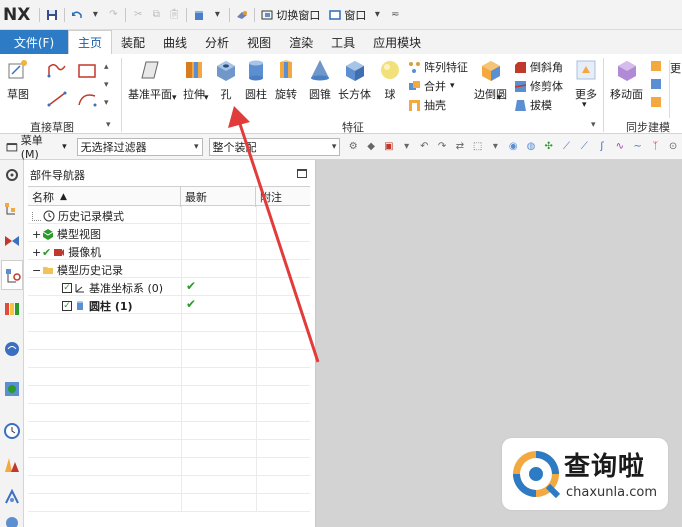 The width and height of the screenshot is (682, 527). What do you see at coordinates (320, 80) in the screenshot?
I see `cone-button: 圆锥` at bounding box center [320, 80].